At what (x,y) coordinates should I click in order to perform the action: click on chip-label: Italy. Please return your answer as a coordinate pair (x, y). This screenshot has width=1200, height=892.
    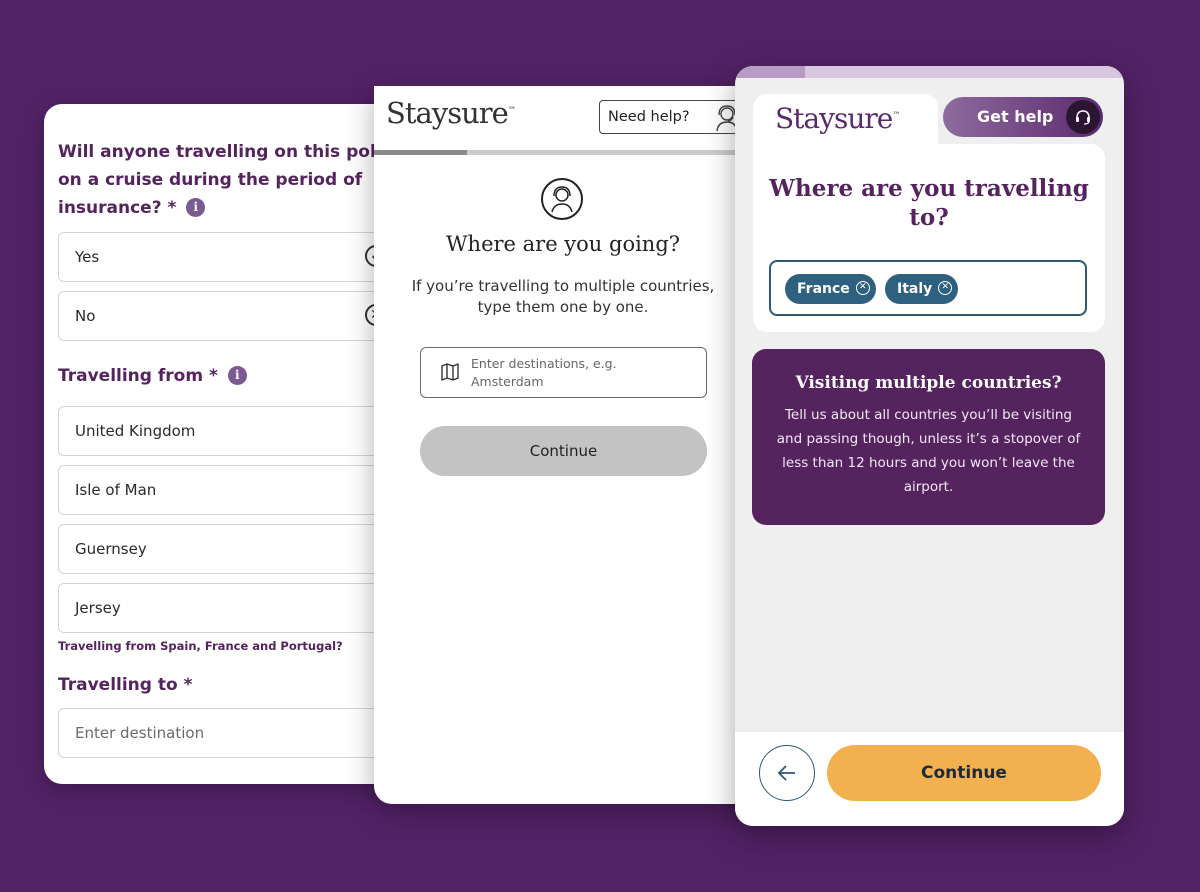
    Looking at the image, I should click on (915, 289).